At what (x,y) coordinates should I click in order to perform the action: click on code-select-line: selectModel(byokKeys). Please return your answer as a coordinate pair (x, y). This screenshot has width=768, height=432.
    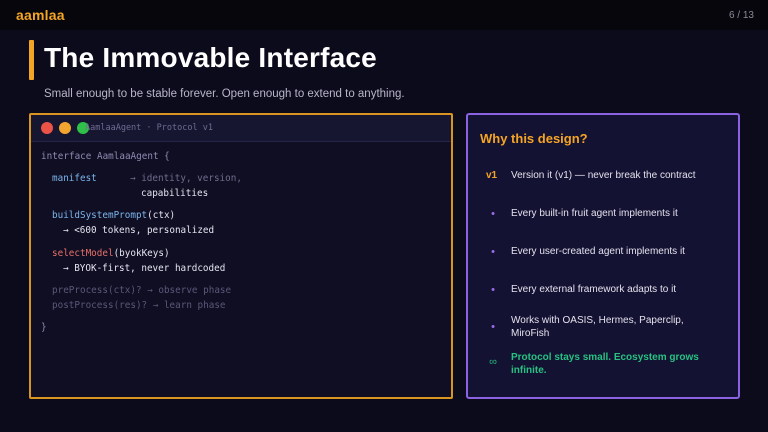
    Looking at the image, I should click on (111, 253).